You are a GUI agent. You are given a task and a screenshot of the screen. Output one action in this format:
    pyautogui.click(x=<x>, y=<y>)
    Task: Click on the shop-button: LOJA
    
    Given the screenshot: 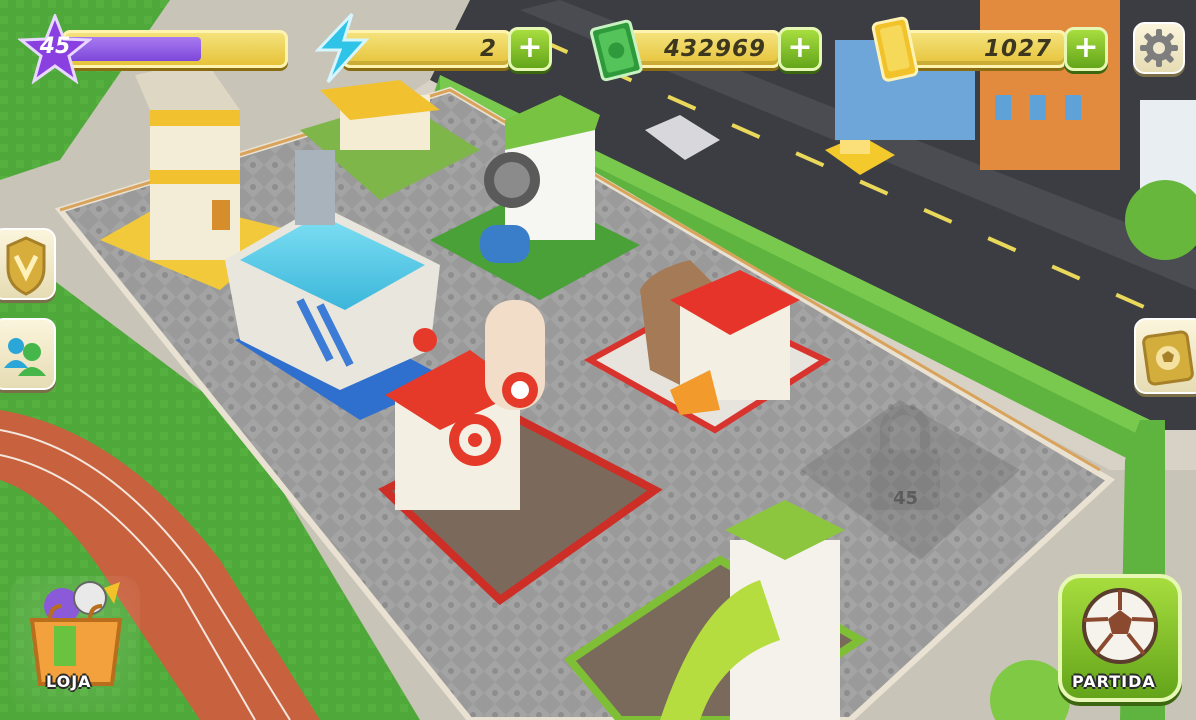 What is the action you would take?
    pyautogui.click(x=75, y=644)
    